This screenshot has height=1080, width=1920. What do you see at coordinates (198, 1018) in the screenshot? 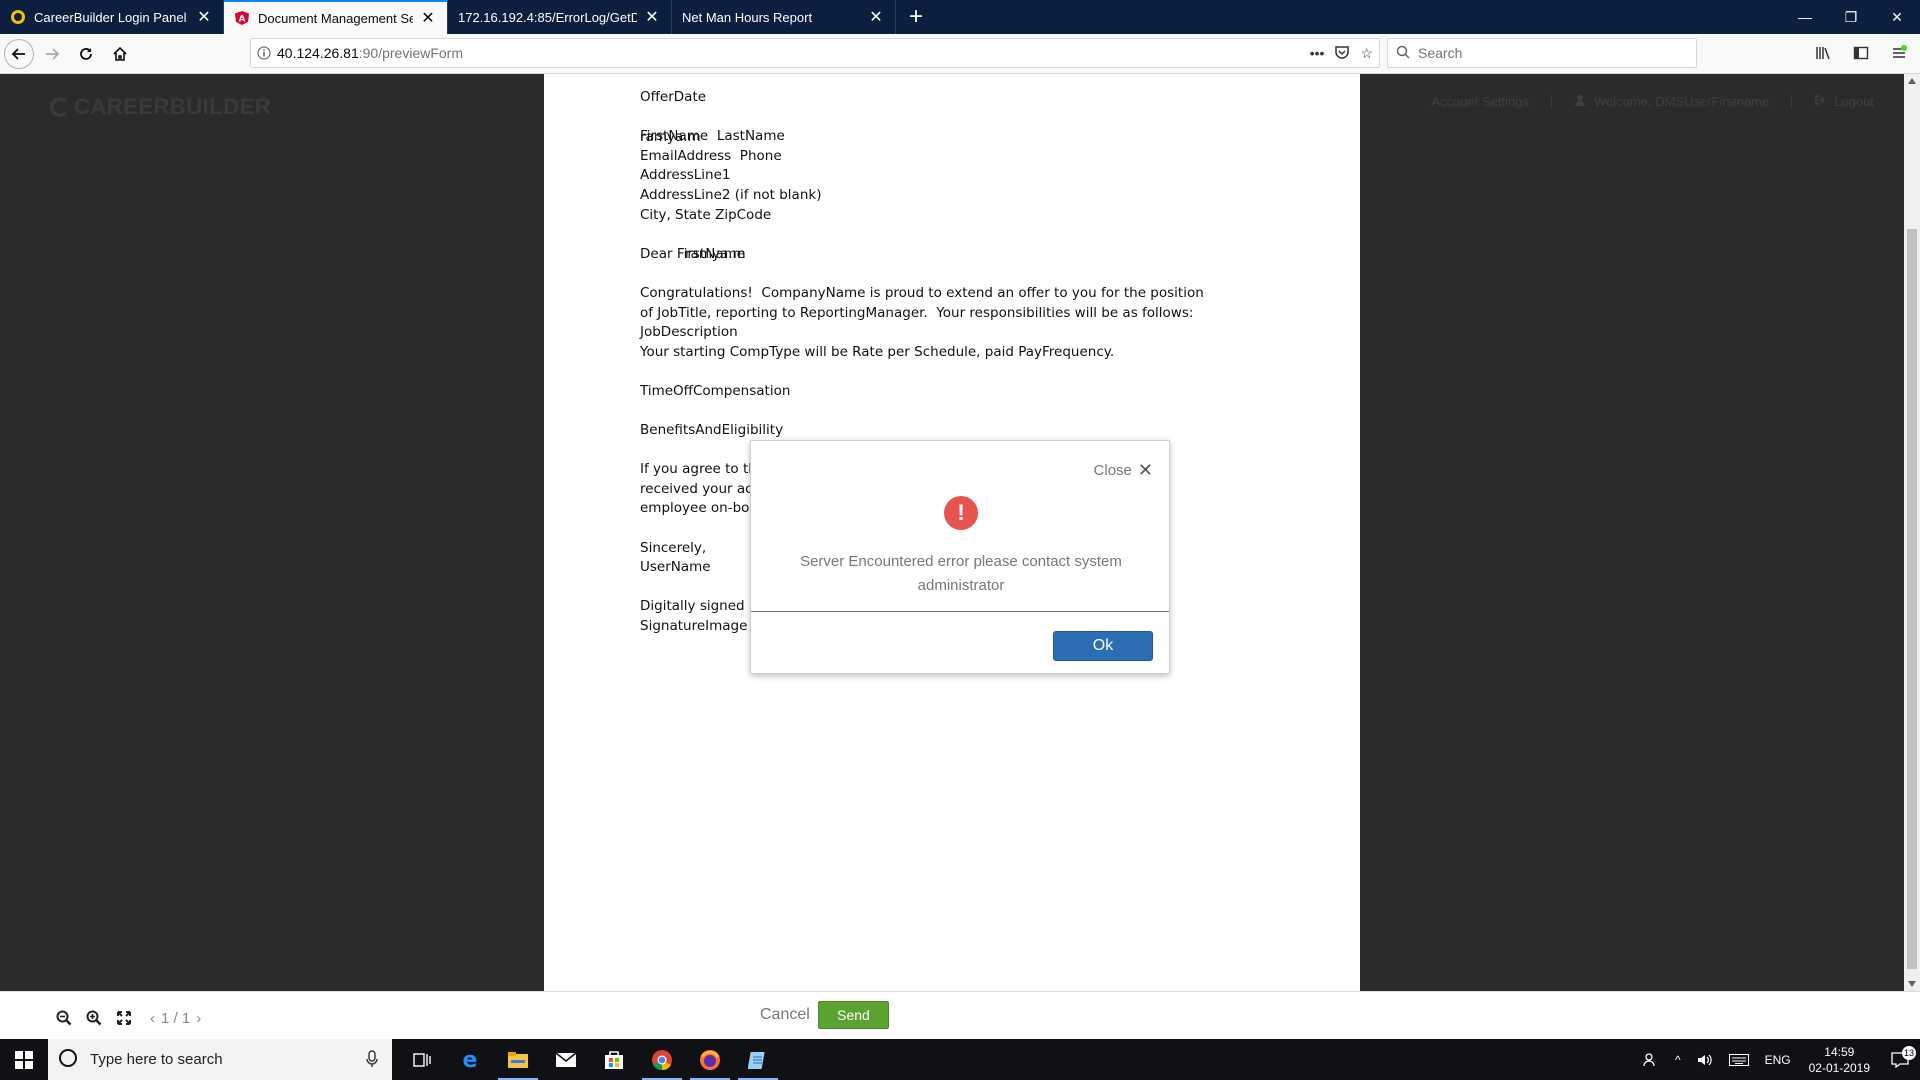
I see `next-page-icon: ›` at bounding box center [198, 1018].